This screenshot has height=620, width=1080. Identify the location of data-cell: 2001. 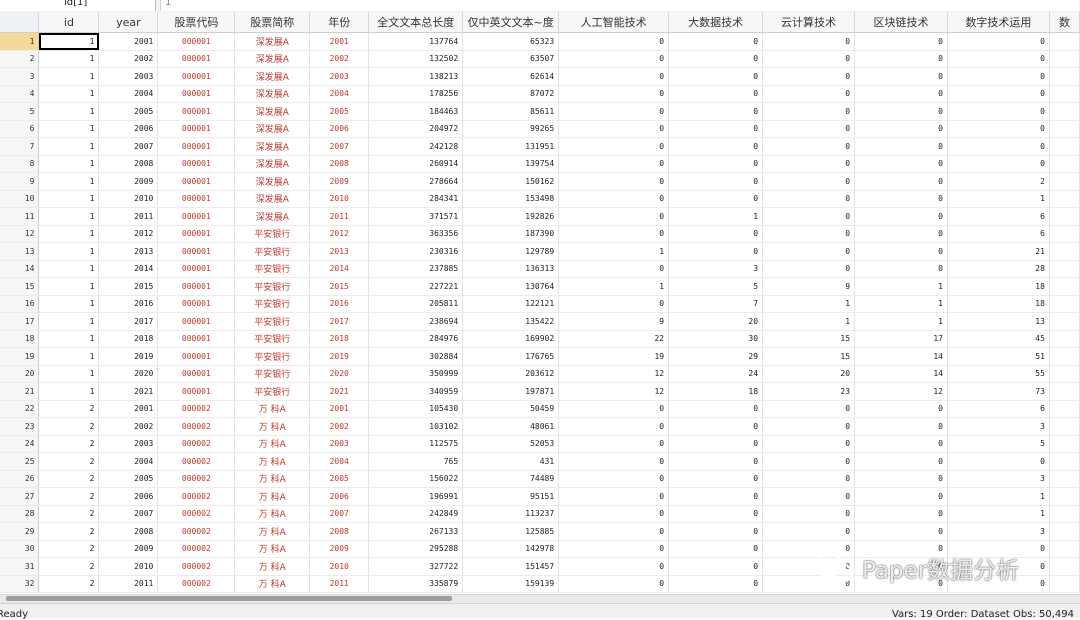
(128, 409).